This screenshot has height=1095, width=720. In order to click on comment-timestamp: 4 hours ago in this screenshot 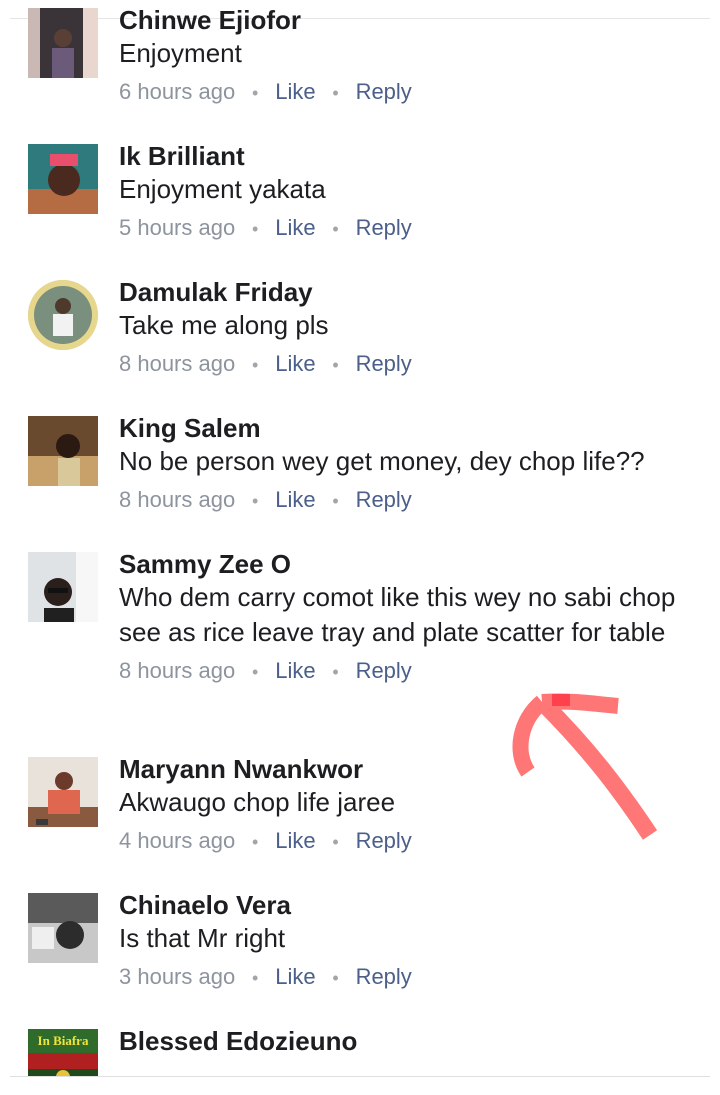, I will do `click(177, 840)`.